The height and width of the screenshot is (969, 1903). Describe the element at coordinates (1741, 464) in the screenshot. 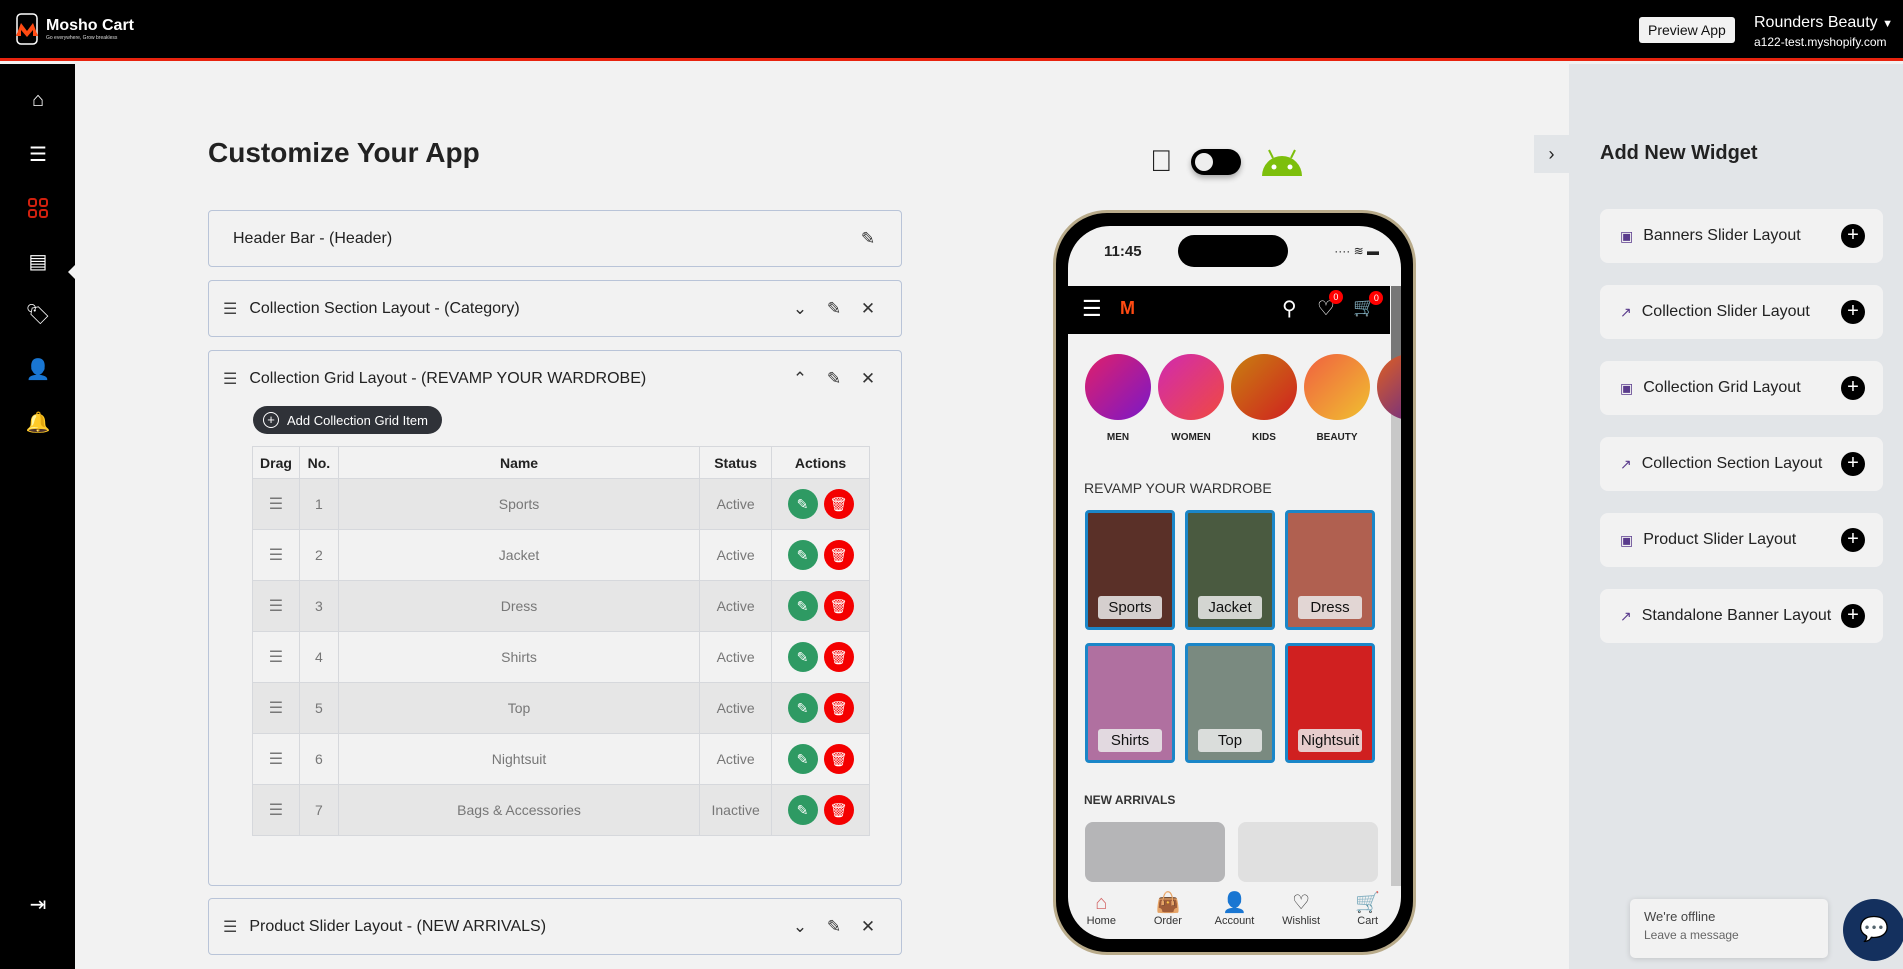

I see `widget-item: ↗ Collection Section Layout +` at that location.